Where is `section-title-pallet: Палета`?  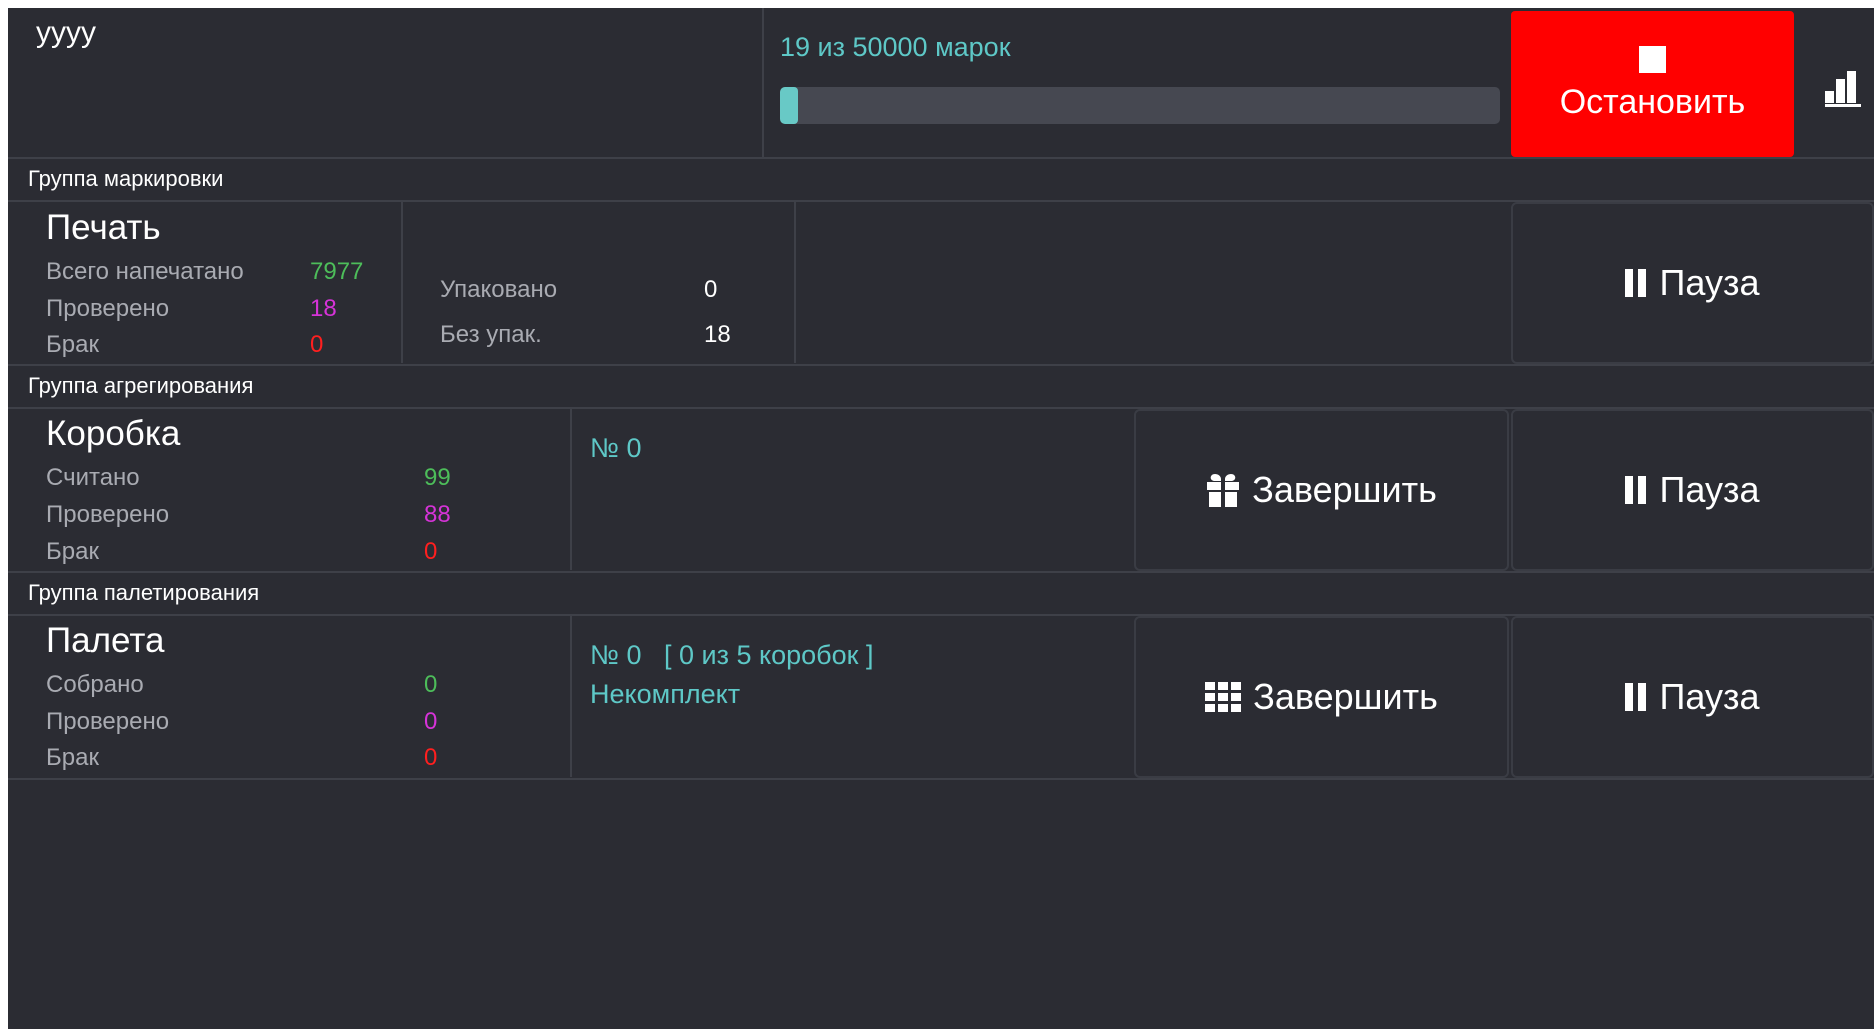 section-title-pallet: Палета is located at coordinates (105, 640).